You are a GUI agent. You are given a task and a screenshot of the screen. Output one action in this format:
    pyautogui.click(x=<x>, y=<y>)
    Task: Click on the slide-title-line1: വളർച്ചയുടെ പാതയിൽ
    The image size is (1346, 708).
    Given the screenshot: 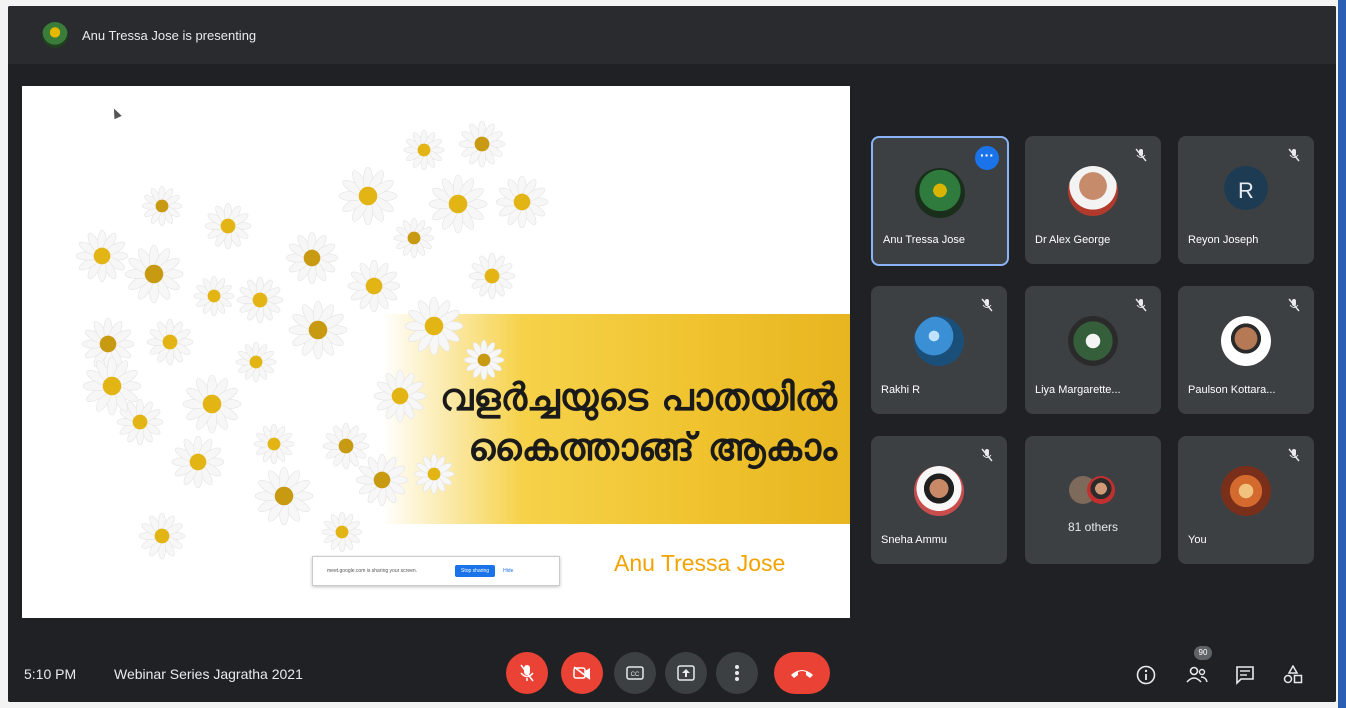 What is the action you would take?
    pyautogui.click(x=638, y=397)
    